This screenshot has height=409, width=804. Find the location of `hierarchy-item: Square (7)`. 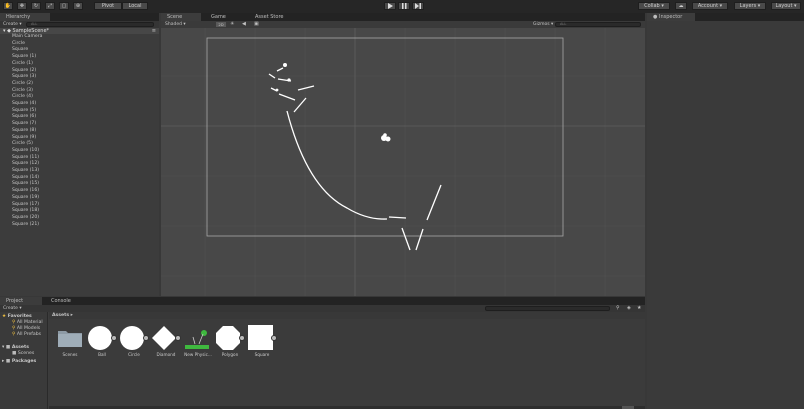

hierarchy-item: Square (7) is located at coordinates (24, 124).